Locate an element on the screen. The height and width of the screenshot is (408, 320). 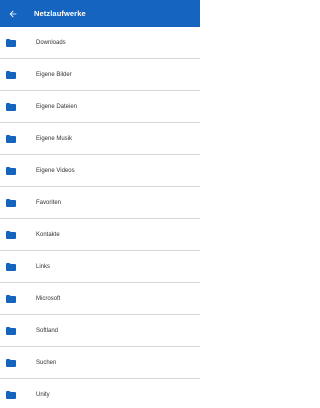
back-button is located at coordinates (13, 13).